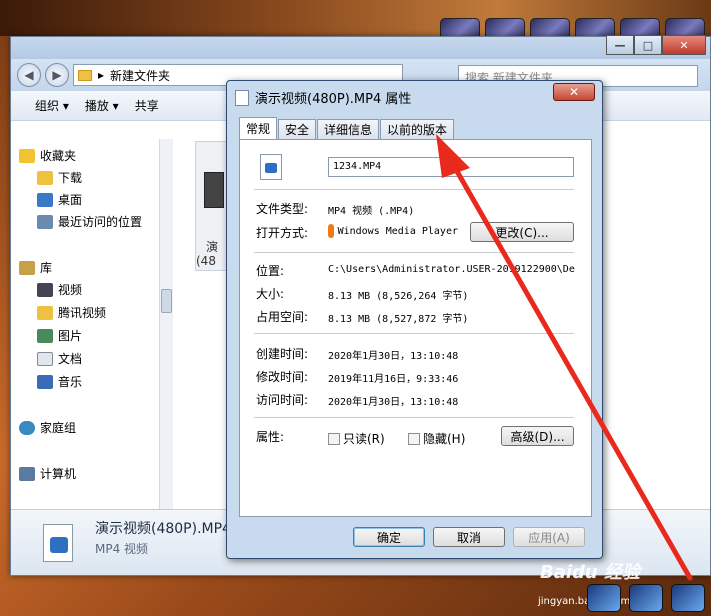 This screenshot has width=711, height=616. What do you see at coordinates (212, 247) in the screenshot?
I see `file-item-label: 演` at bounding box center [212, 247].